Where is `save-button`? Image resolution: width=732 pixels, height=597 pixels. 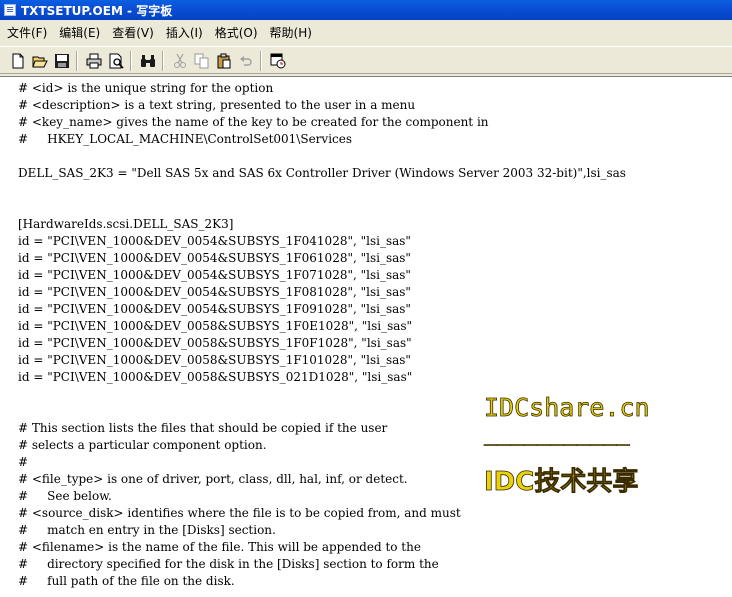
save-button is located at coordinates (62, 61).